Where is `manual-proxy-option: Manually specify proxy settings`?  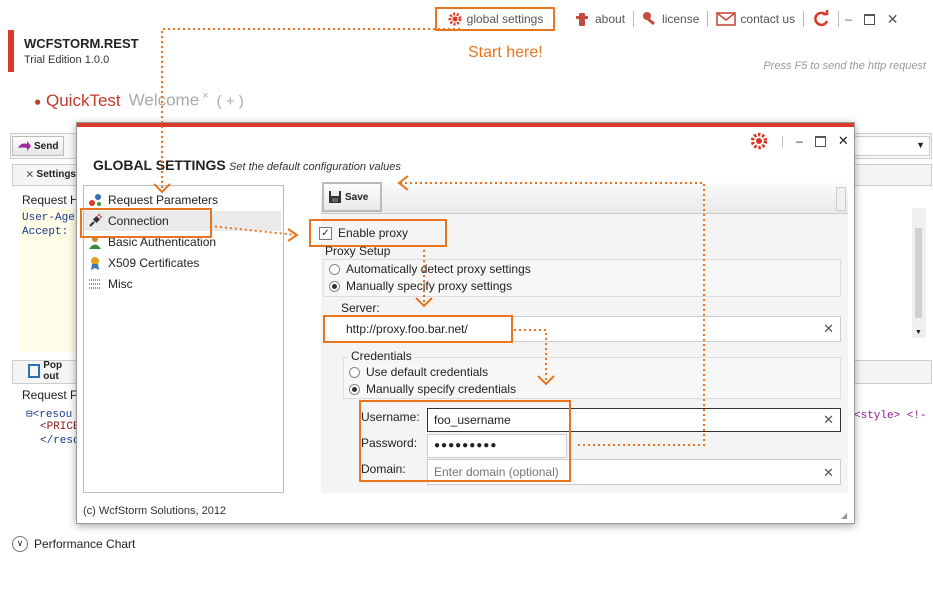
manual-proxy-option: Manually specify proxy settings is located at coordinates (420, 286).